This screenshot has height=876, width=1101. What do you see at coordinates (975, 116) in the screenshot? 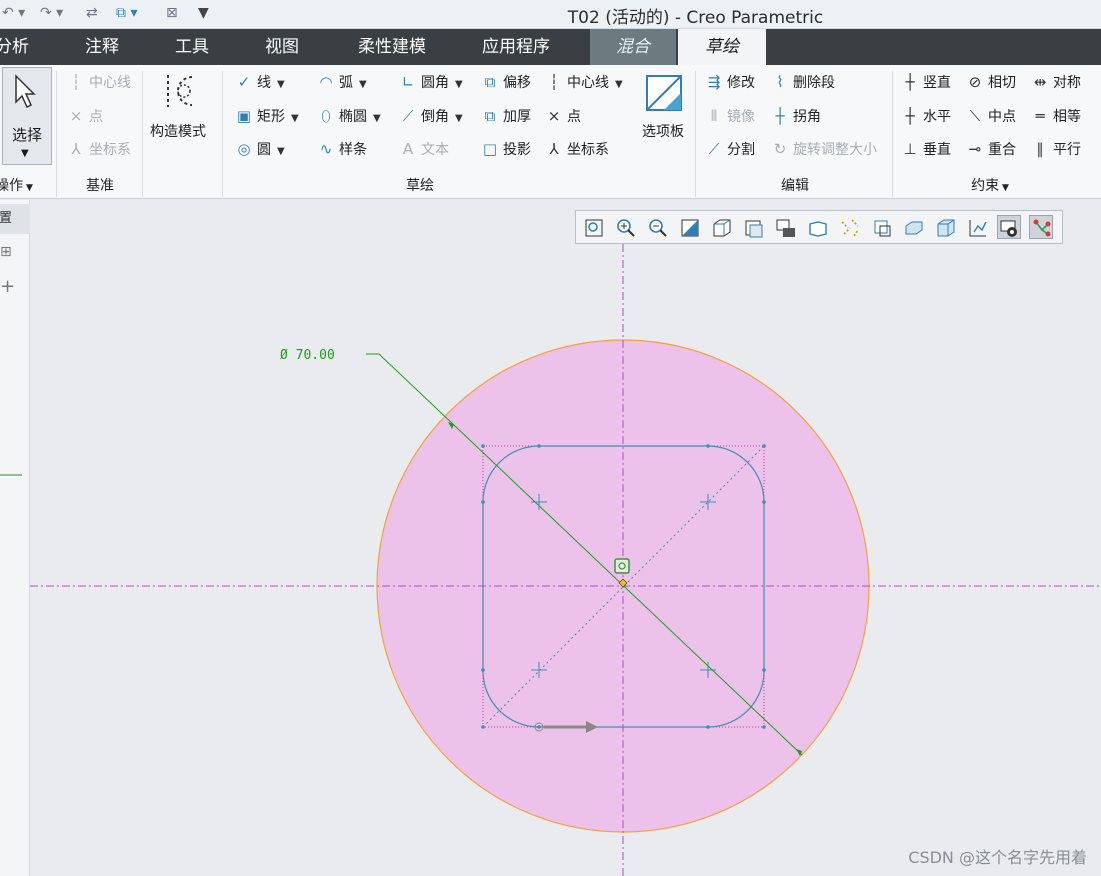
I see `midpoint-icon: ⟍` at bounding box center [975, 116].